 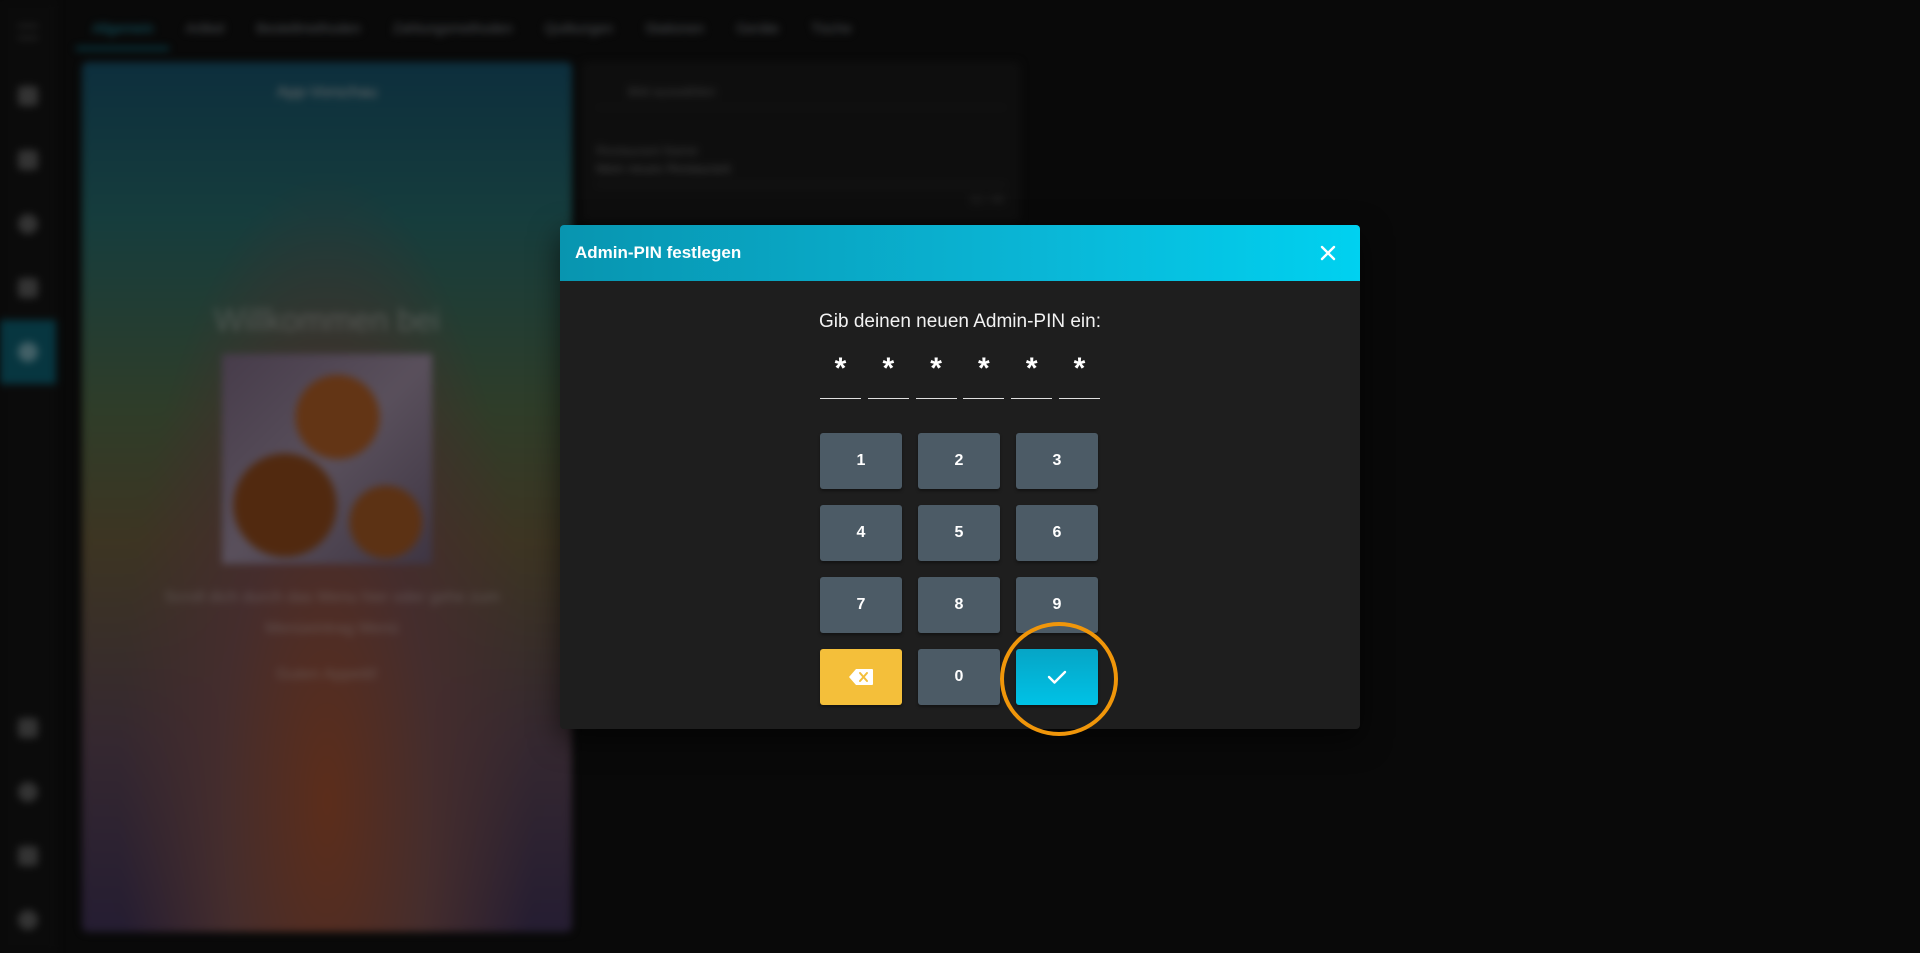 I want to click on key-1: 1, so click(x=861, y=461).